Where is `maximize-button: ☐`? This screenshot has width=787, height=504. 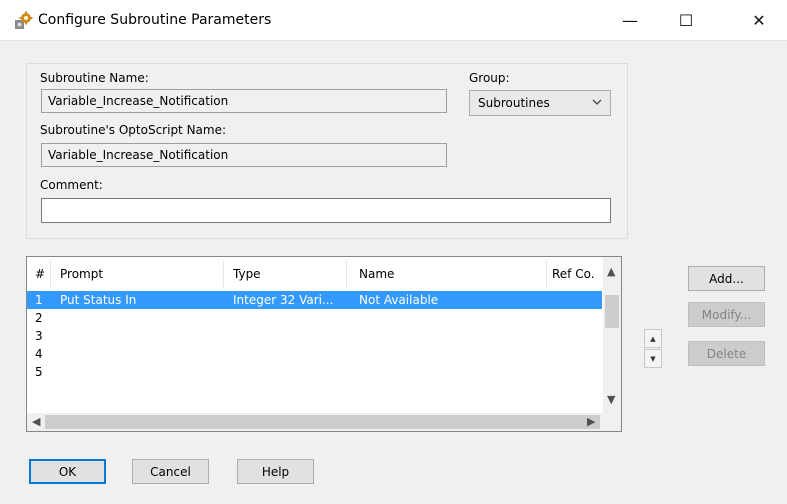 maximize-button: ☐ is located at coordinates (686, 20).